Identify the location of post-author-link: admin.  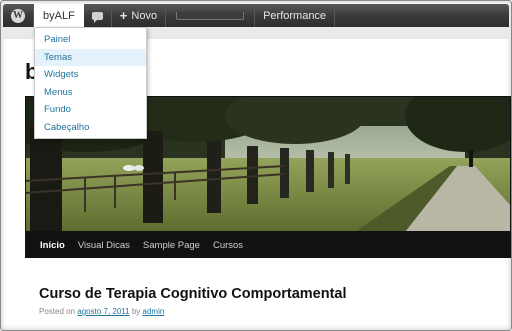
(154, 311).